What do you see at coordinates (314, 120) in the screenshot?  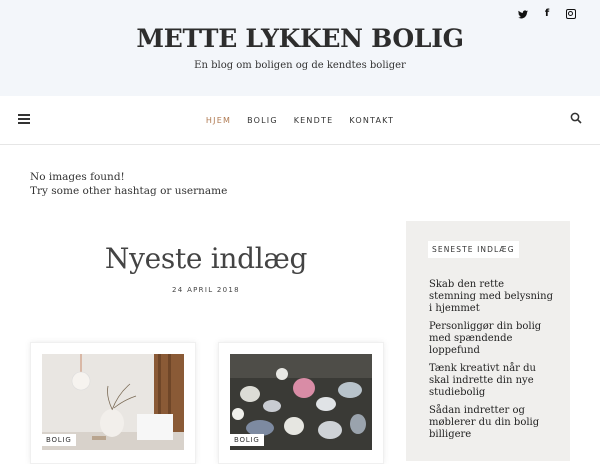 I see `nav-item-kendte: KENDTE` at bounding box center [314, 120].